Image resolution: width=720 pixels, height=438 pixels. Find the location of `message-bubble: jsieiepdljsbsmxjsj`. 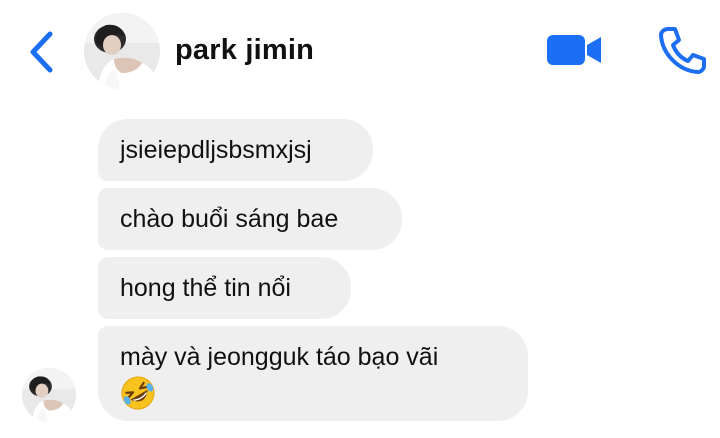

message-bubble: jsieiepdljsbsmxjsj is located at coordinates (235, 150).